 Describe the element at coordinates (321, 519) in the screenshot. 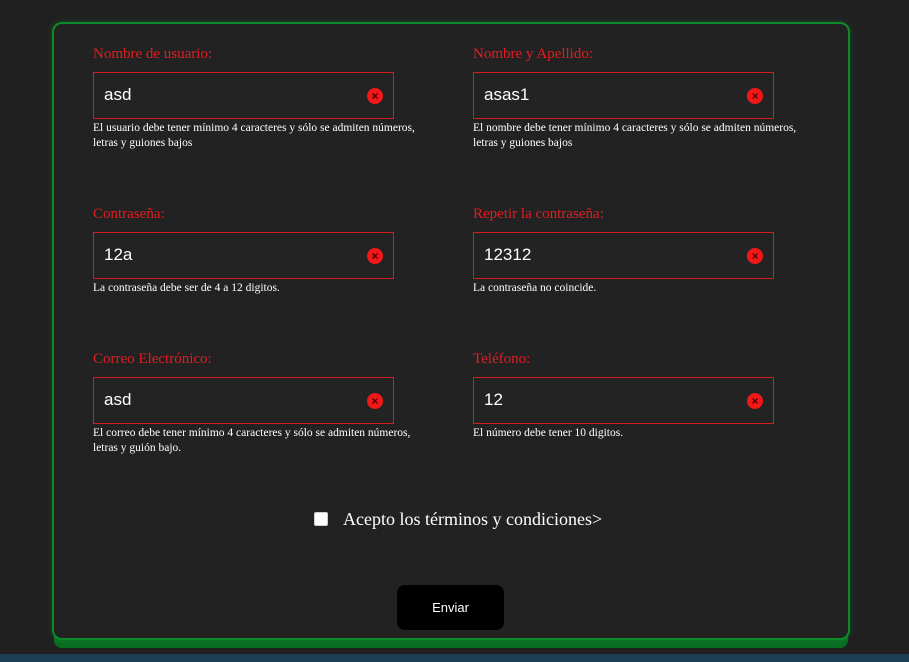

I see `terms-checkbox` at that location.